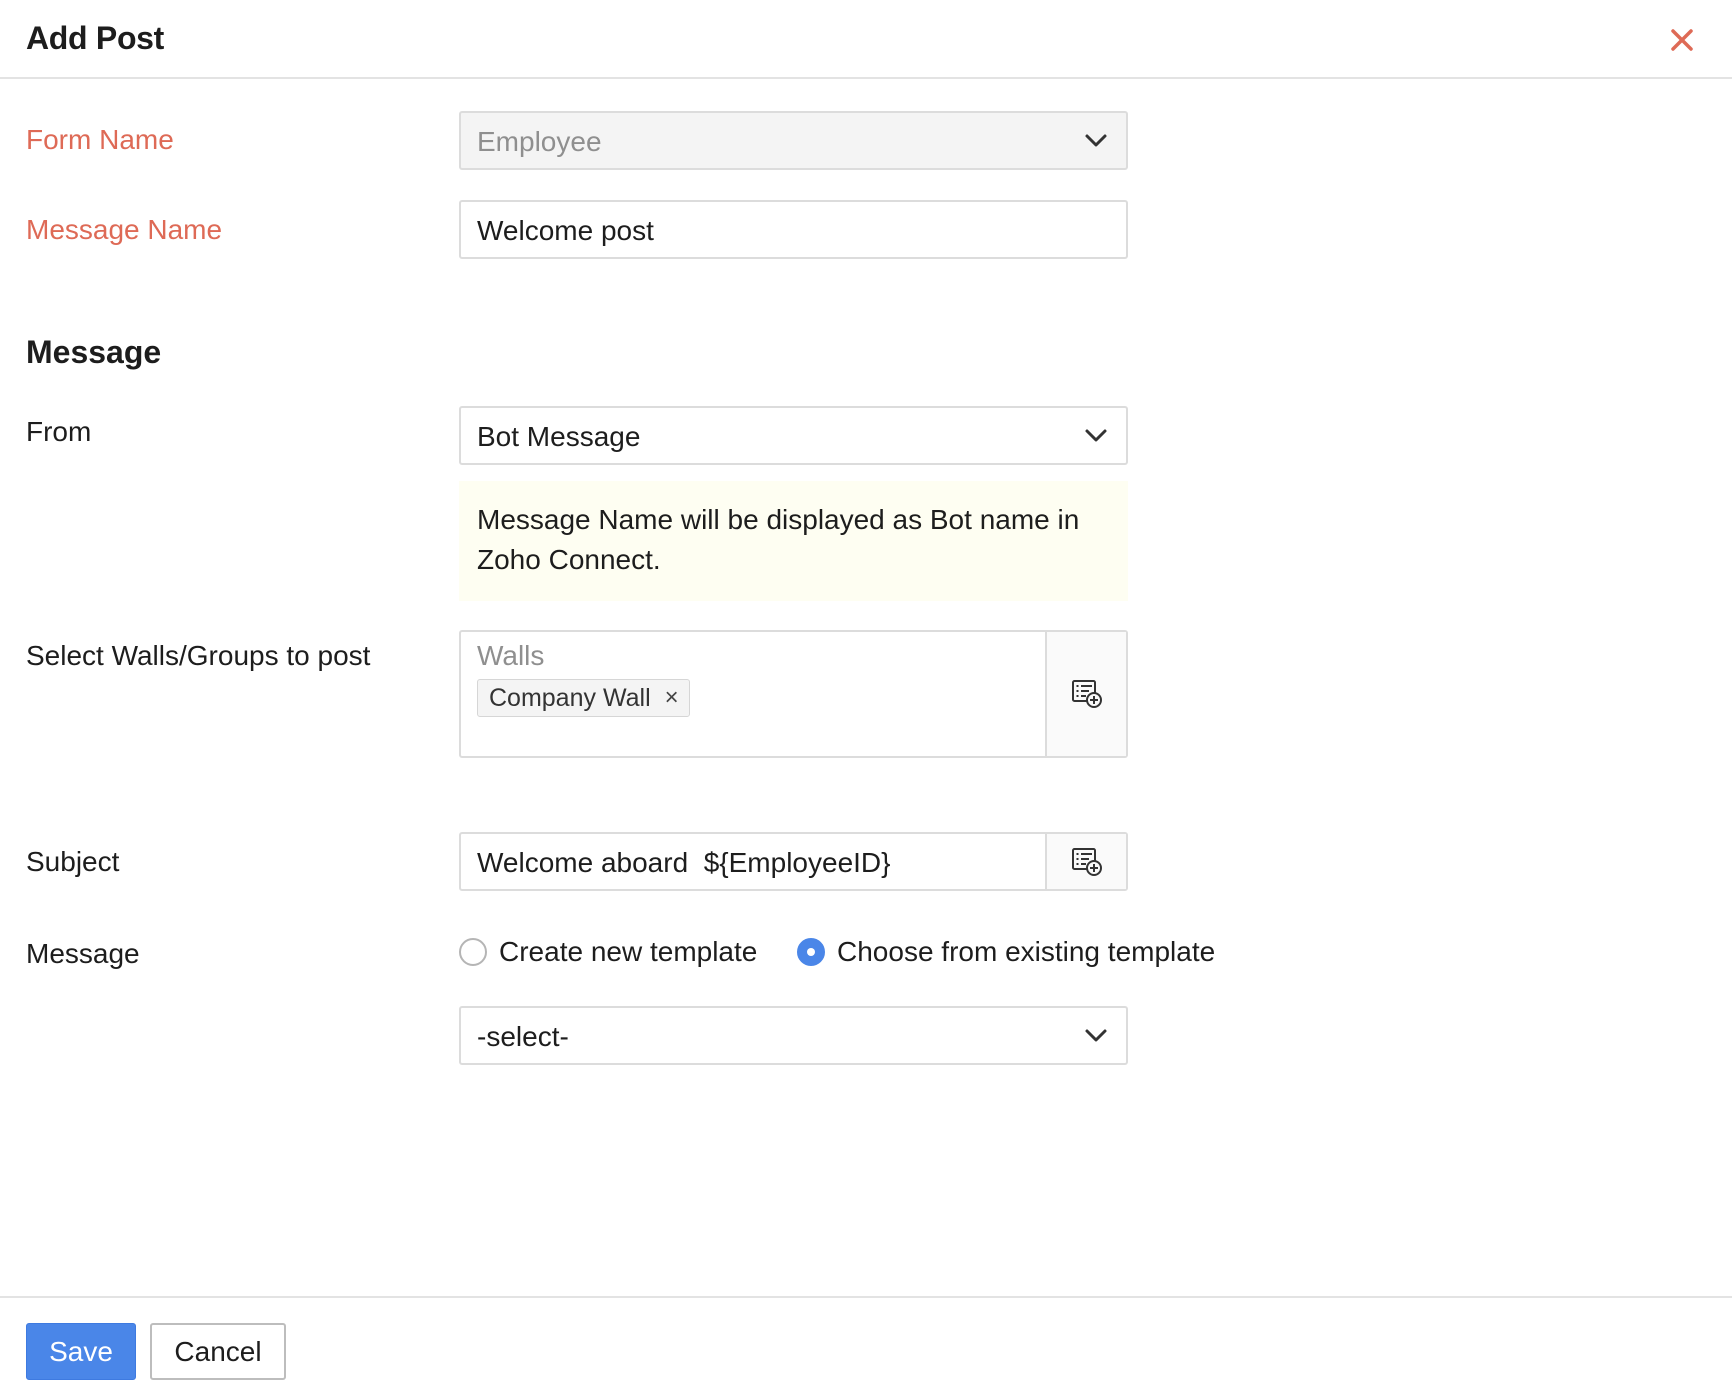  What do you see at coordinates (218, 1351) in the screenshot?
I see `cancel-button: Cancel` at bounding box center [218, 1351].